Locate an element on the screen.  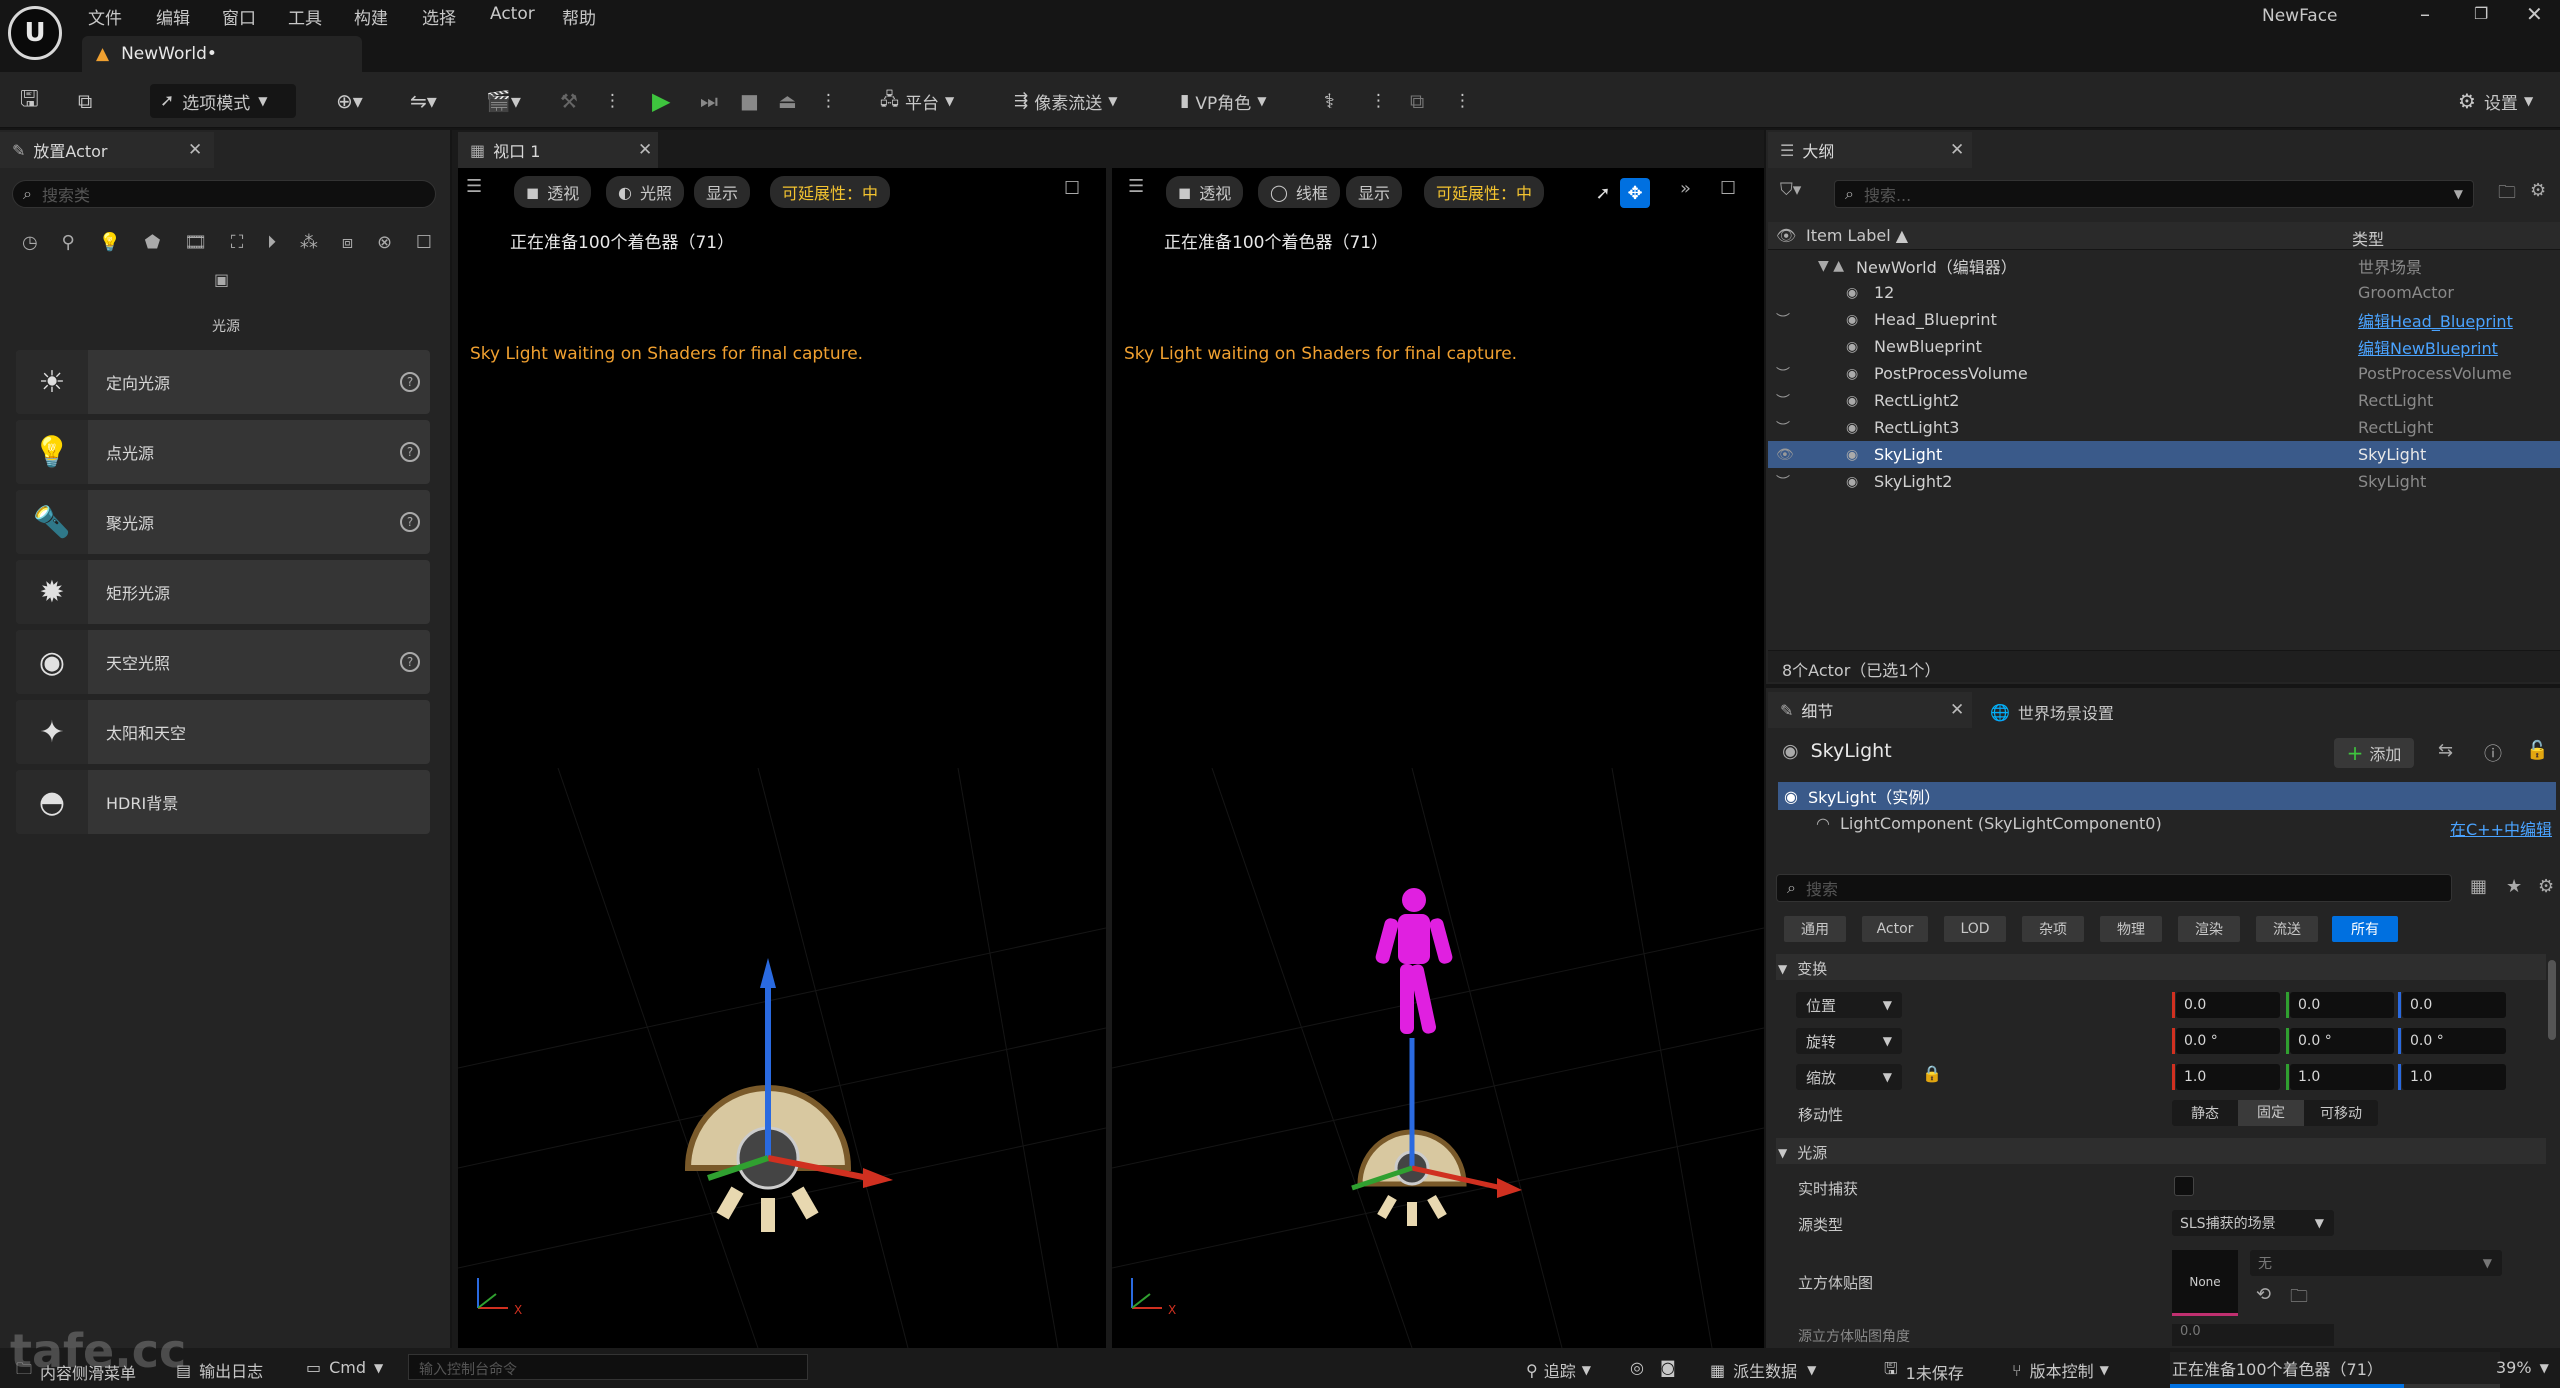
scalability-button: 可延展性：中 is located at coordinates (830, 192).